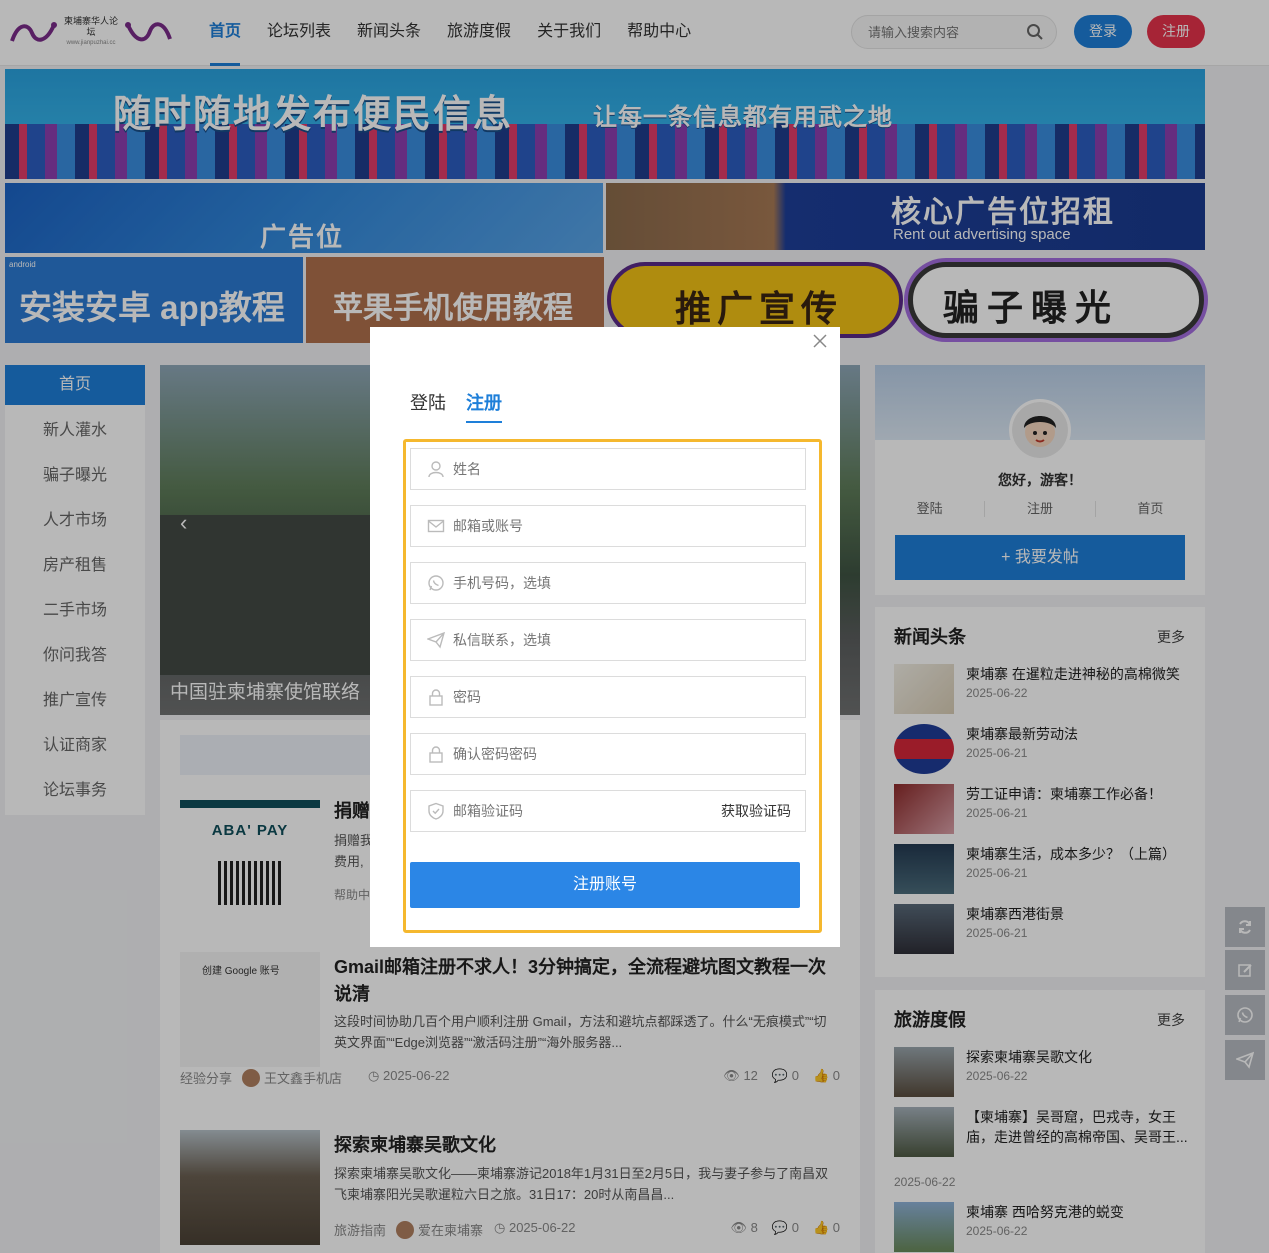 The width and height of the screenshot is (1269, 1253). I want to click on confirm-password-input, so click(603, 754).